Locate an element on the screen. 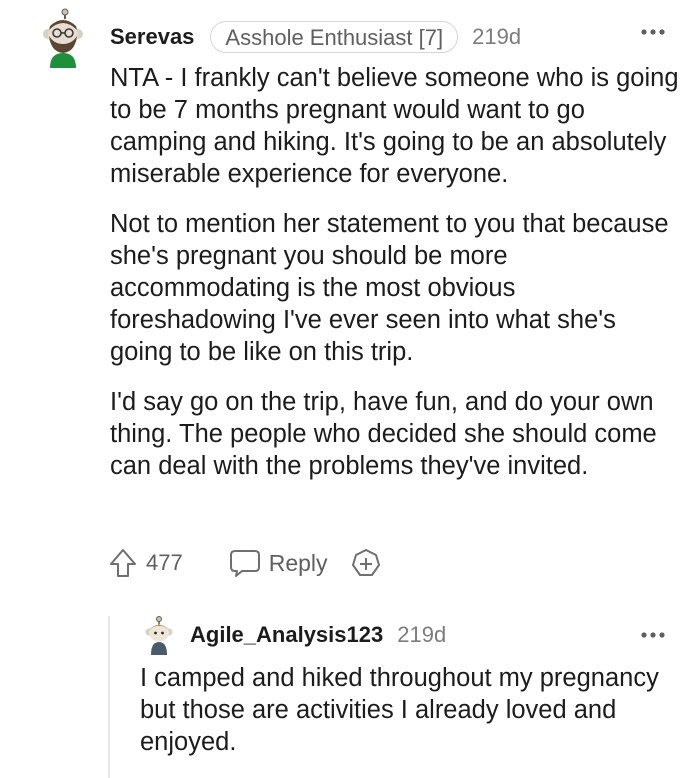 This screenshot has width=700, height=778. user-flair: Asshole Enthusiast [7] is located at coordinates (334, 37).